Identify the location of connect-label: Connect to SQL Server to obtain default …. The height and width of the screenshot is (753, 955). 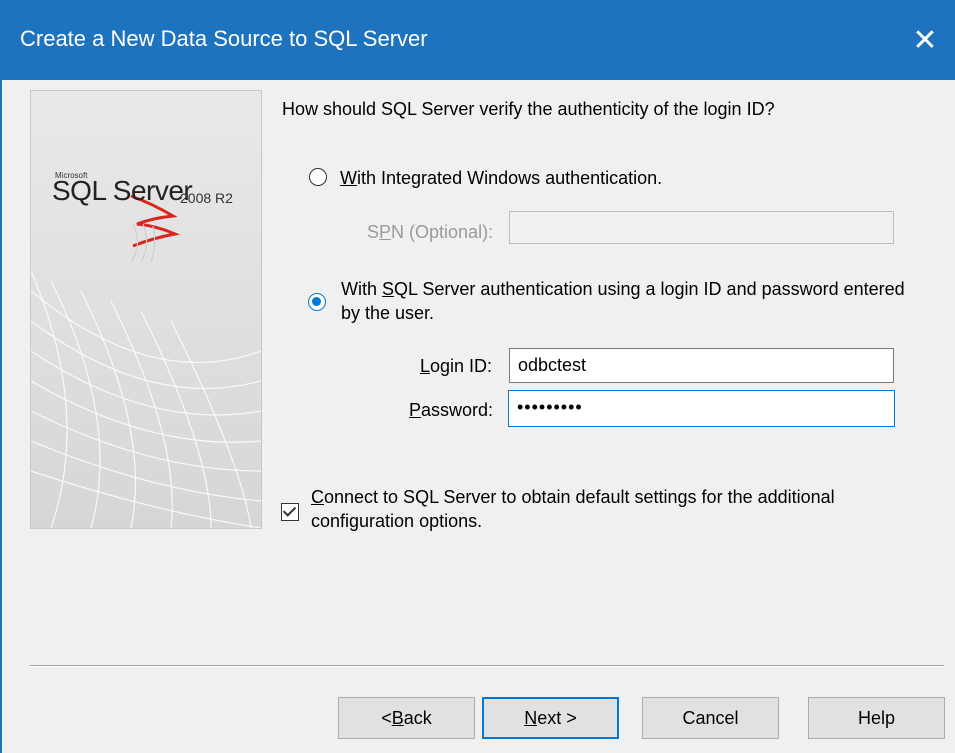
(581, 509).